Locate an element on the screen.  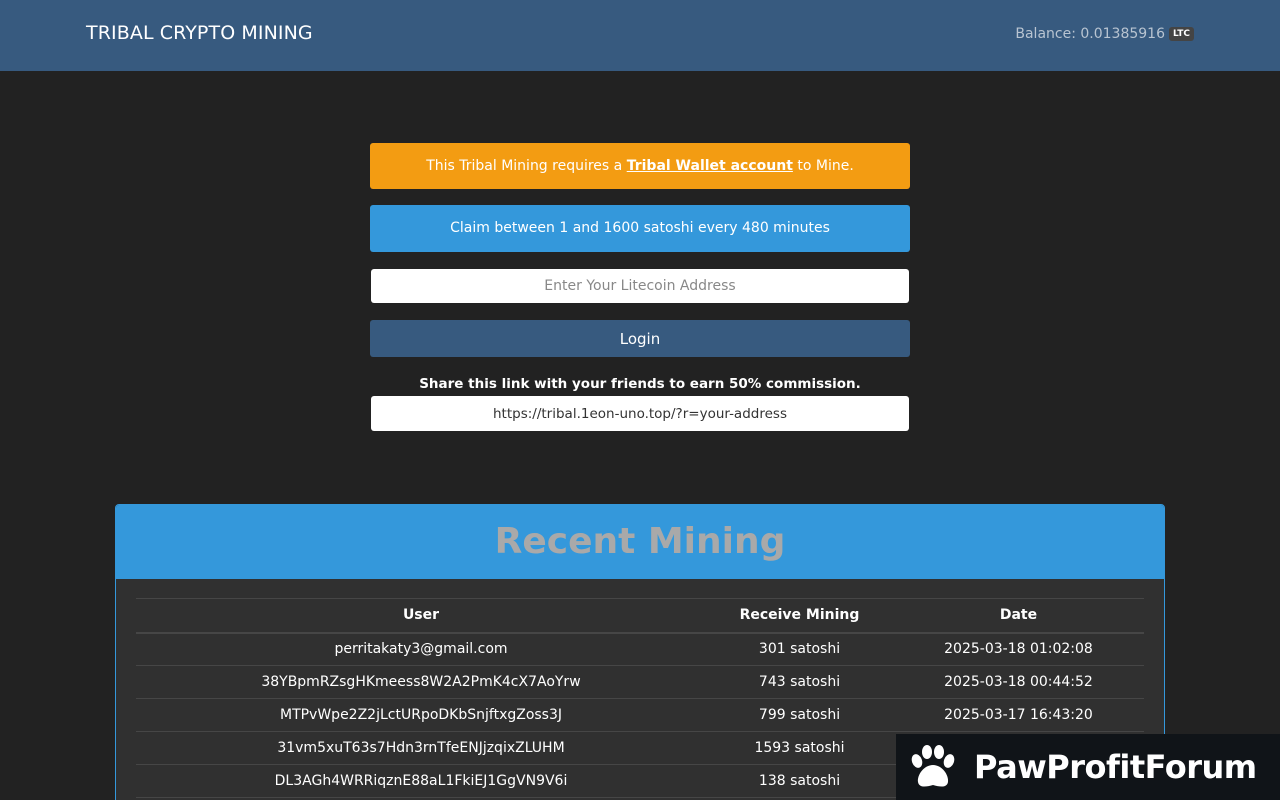
litecoin-address-input is located at coordinates (640, 286).